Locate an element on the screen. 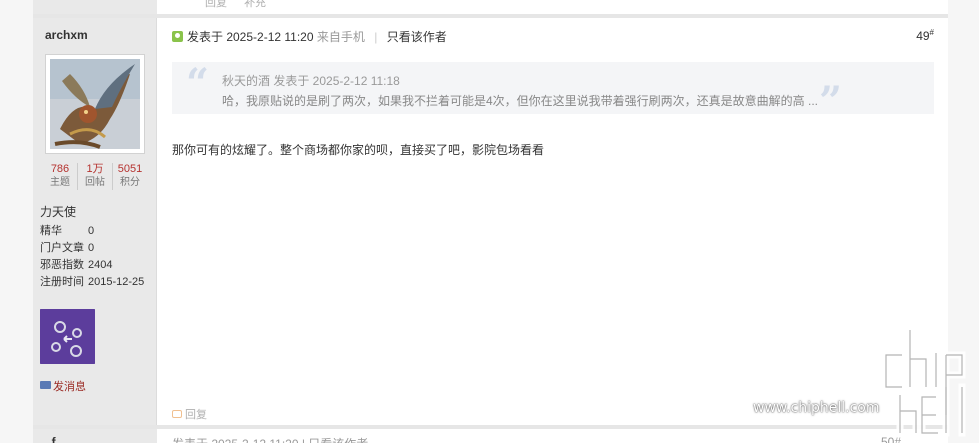  previous-post-strip: 回复 补充 is located at coordinates (490, 7).